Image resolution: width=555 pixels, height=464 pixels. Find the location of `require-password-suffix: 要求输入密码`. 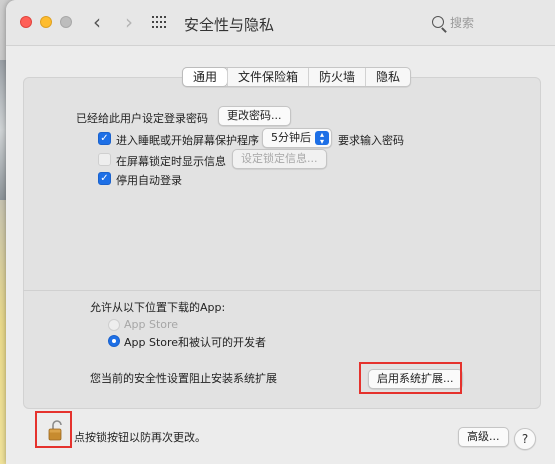

require-password-suffix: 要求输入密码 is located at coordinates (371, 140).